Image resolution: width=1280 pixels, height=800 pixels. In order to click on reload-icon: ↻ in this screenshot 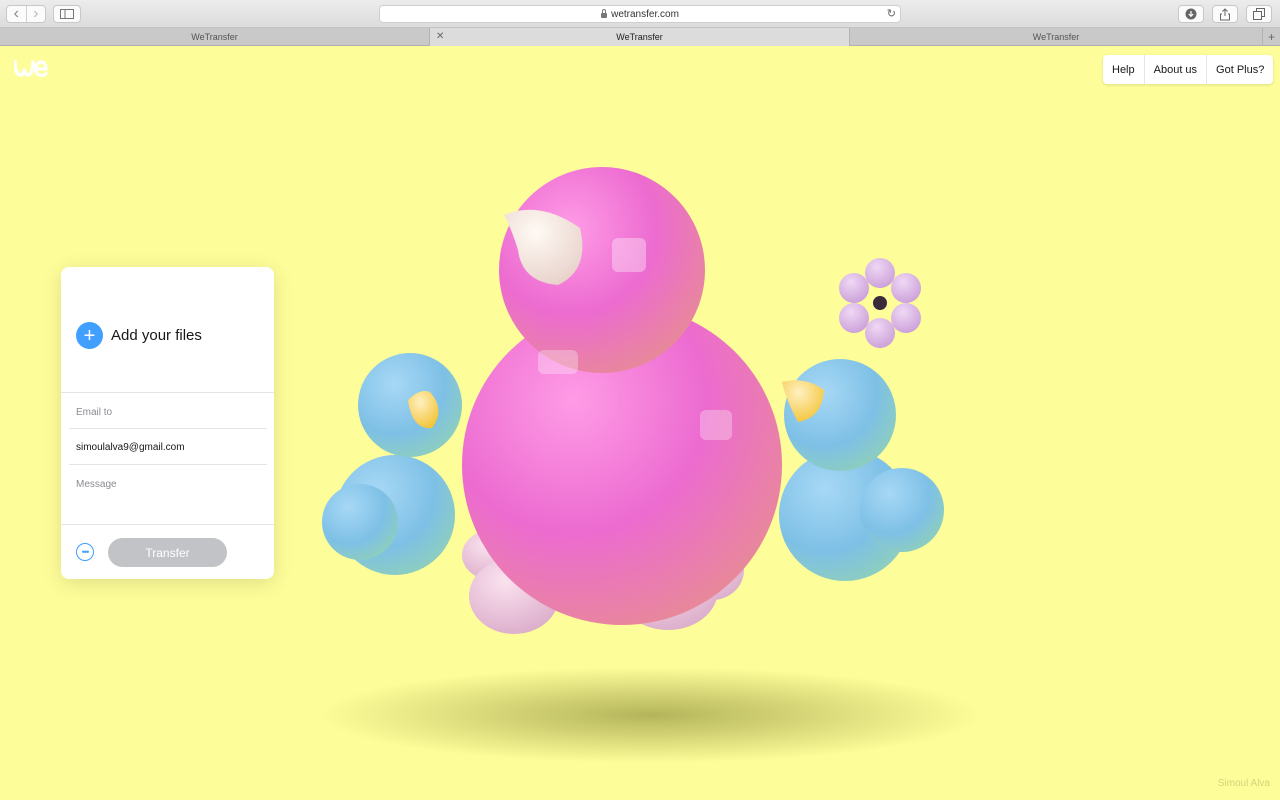, I will do `click(891, 13)`.